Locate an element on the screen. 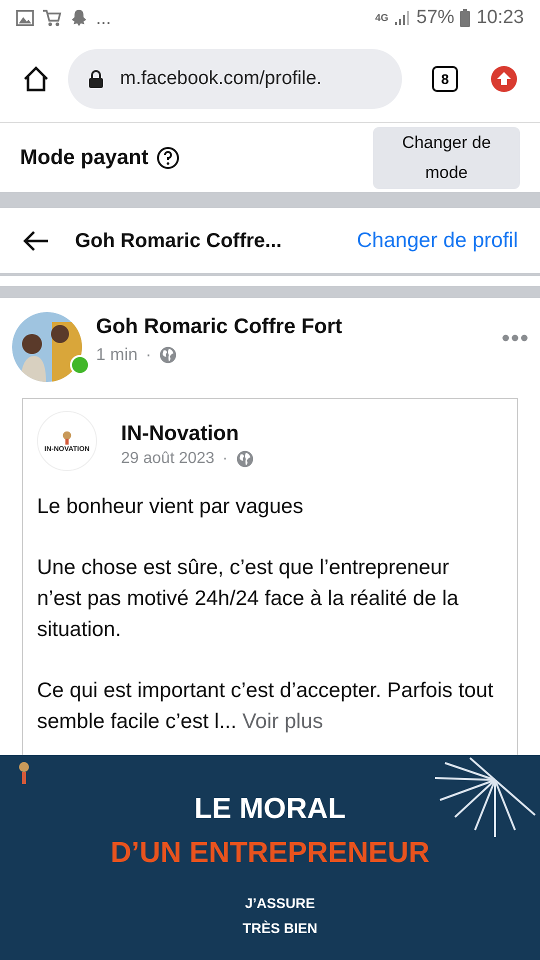 This screenshot has width=540, height=960. image-title: LE MORAL is located at coordinates (270, 809).